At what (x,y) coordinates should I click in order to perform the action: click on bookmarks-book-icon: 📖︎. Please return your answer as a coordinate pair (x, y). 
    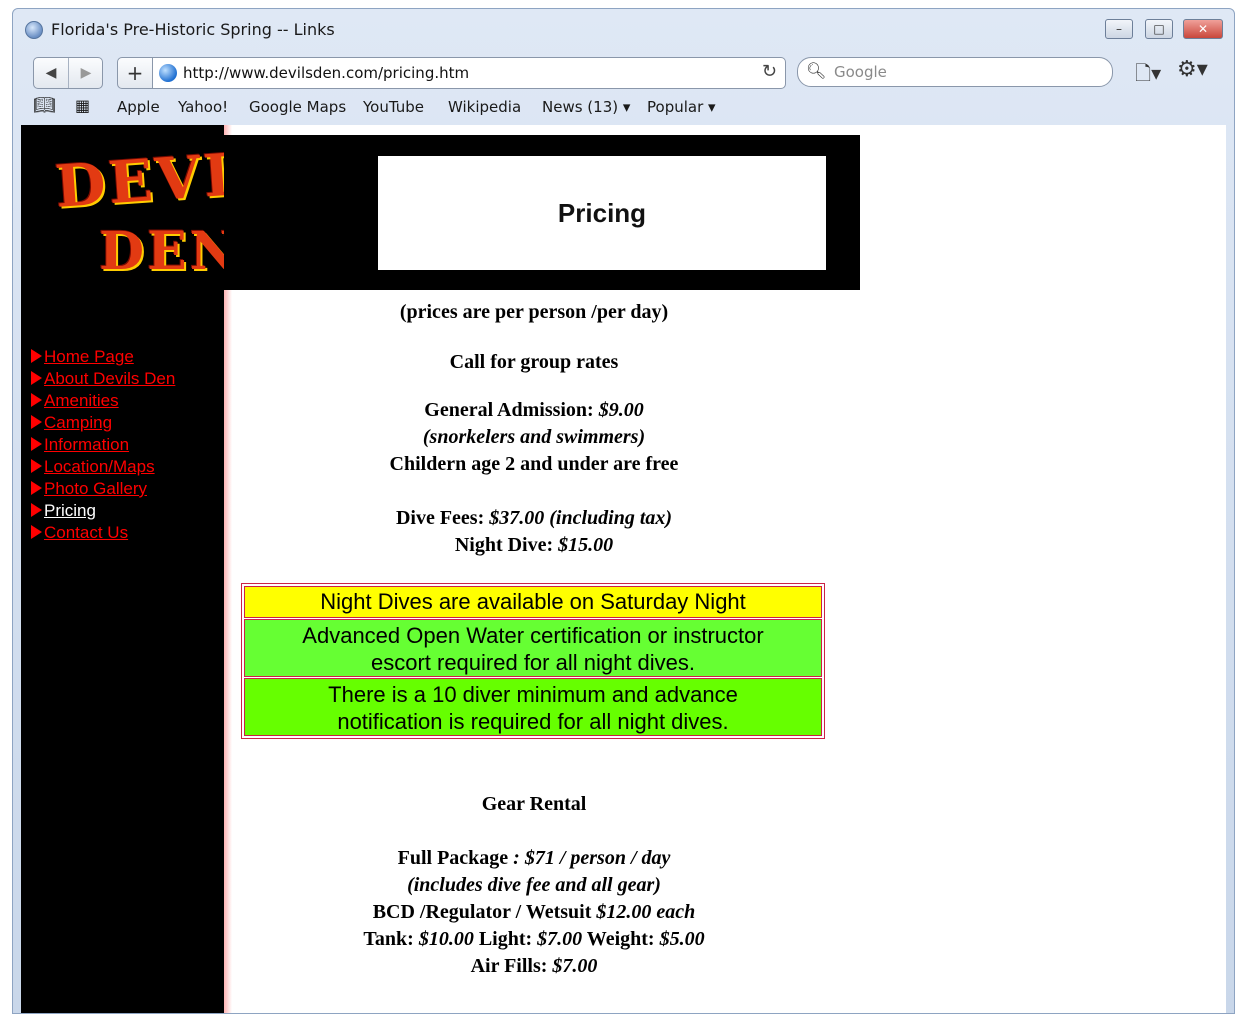
    Looking at the image, I should click on (44, 105).